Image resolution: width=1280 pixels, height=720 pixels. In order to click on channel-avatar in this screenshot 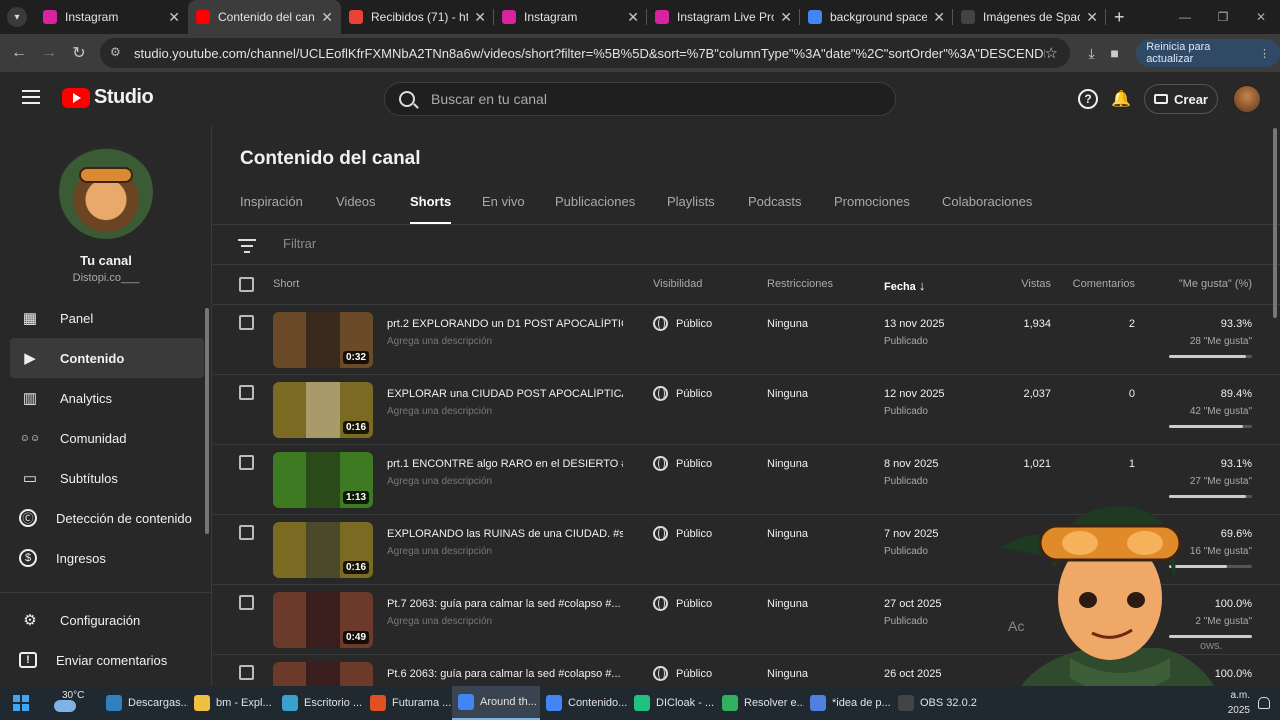, I will do `click(106, 192)`.